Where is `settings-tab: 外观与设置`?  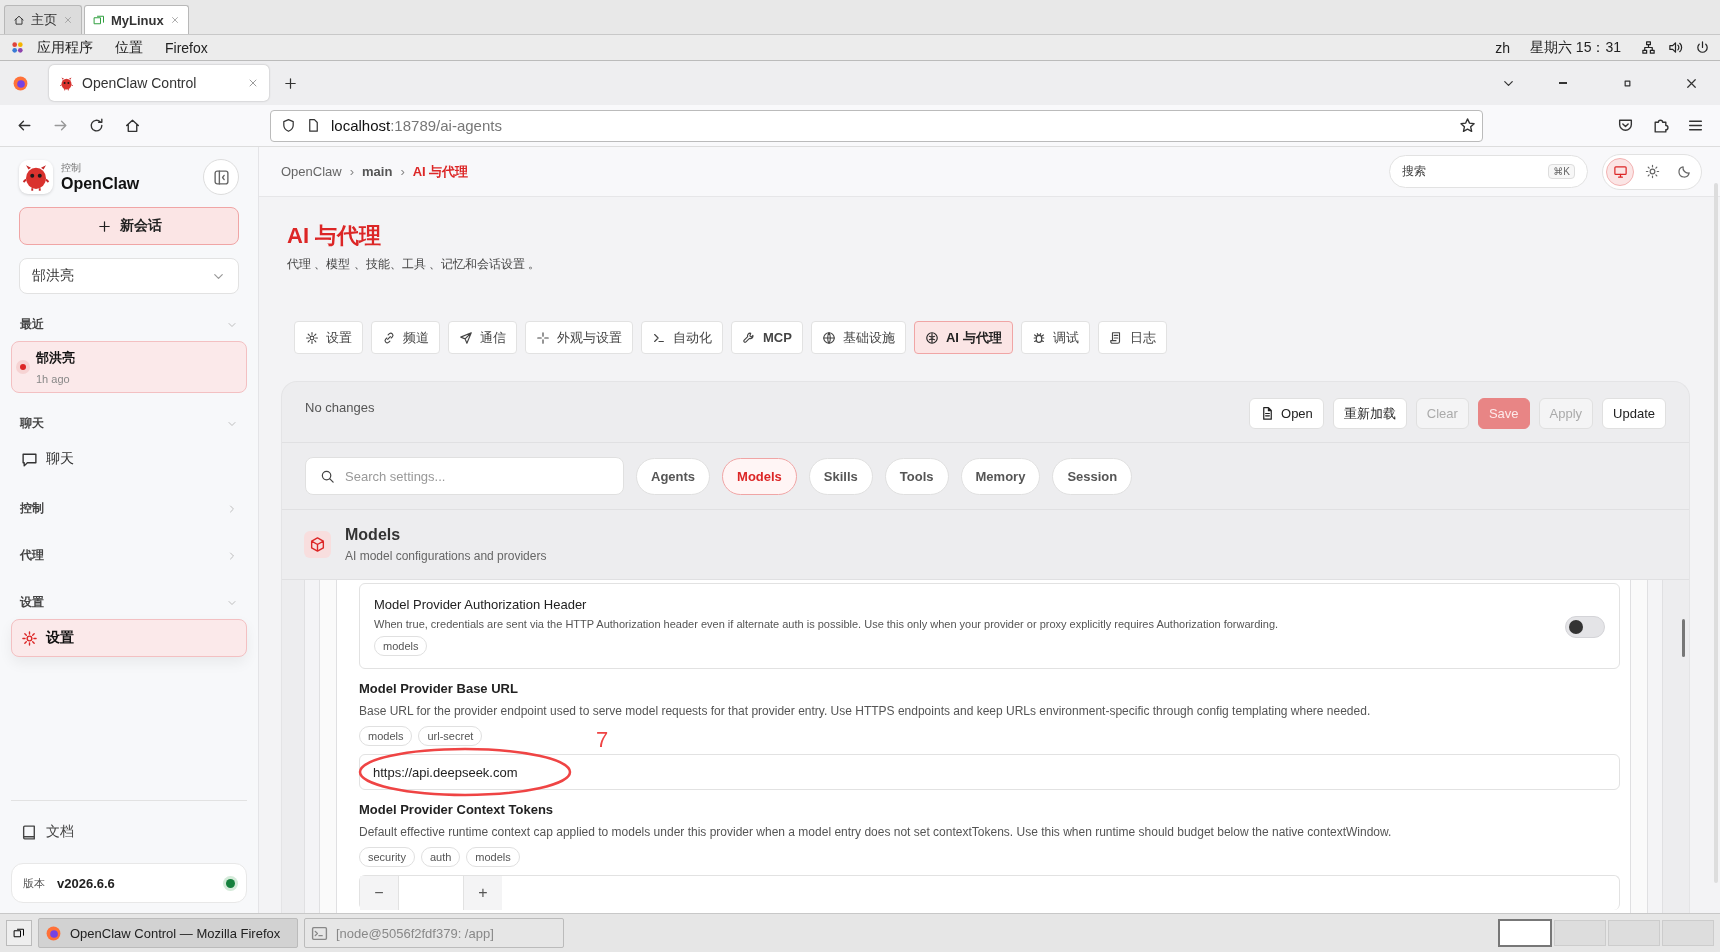
settings-tab: 外观与设置 is located at coordinates (579, 337).